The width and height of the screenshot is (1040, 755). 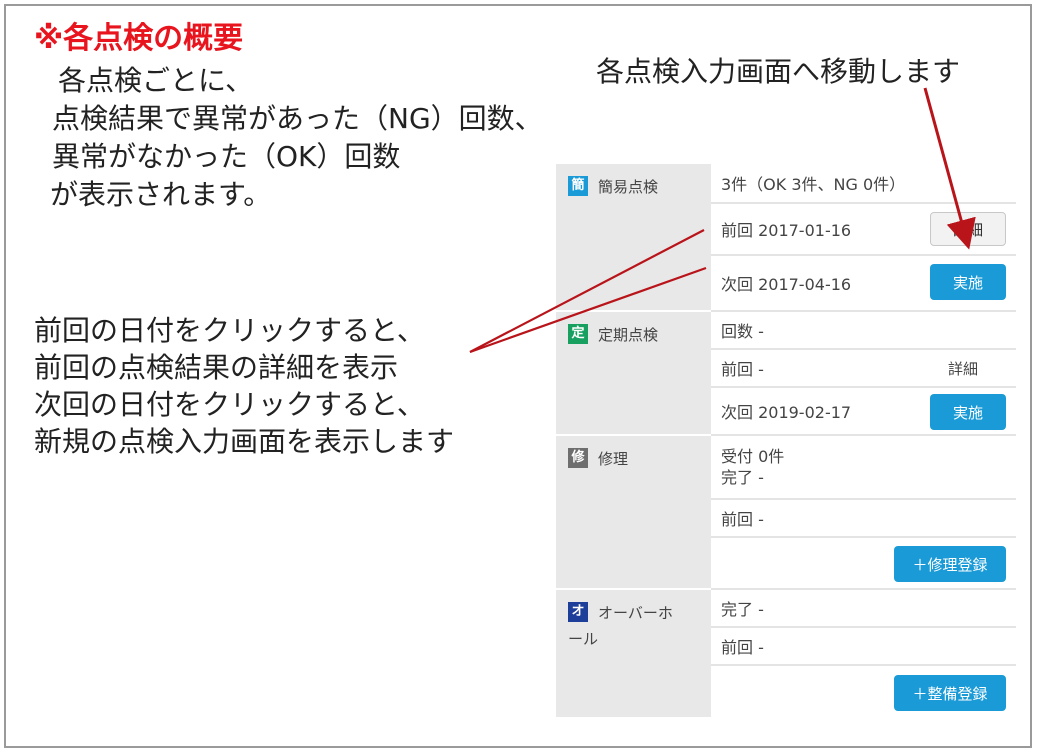 I want to click on line-to-prev-date, so click(x=587, y=291).